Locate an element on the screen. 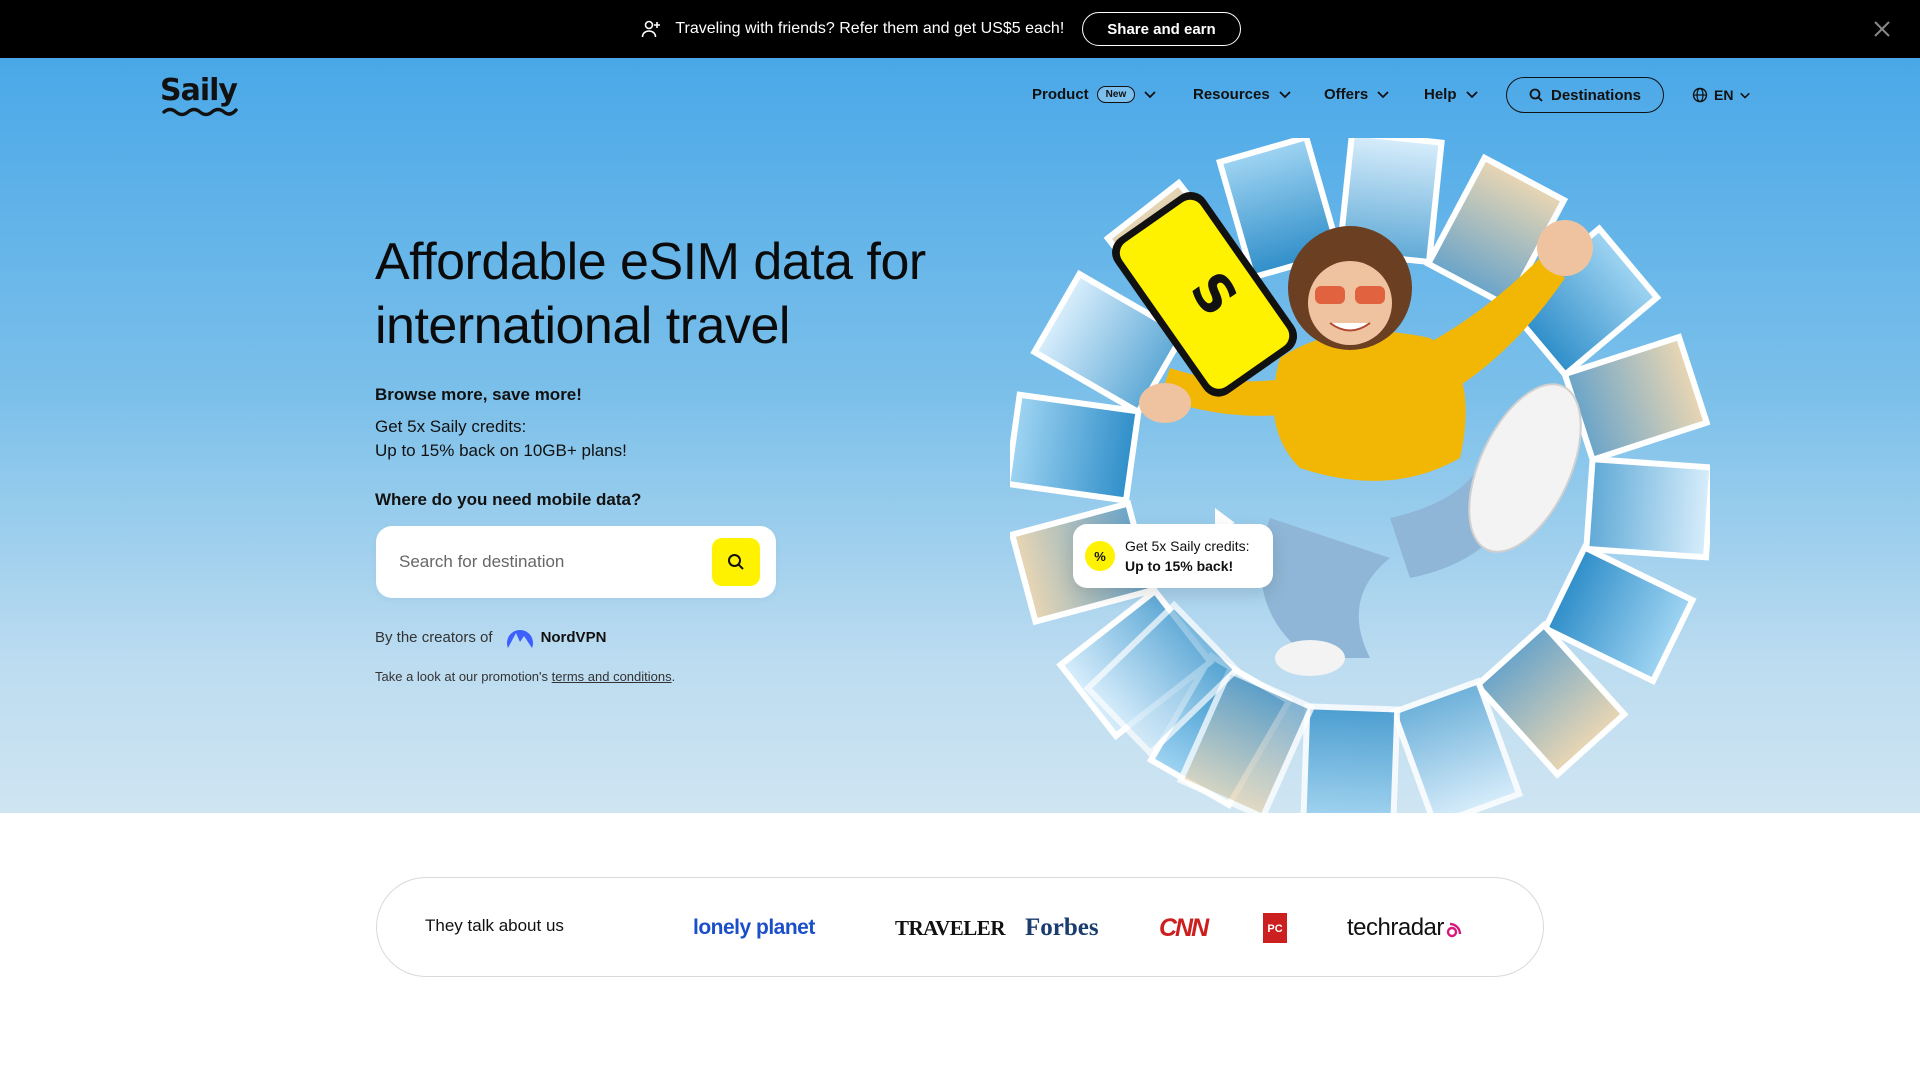  language-label: EN is located at coordinates (1724, 95).